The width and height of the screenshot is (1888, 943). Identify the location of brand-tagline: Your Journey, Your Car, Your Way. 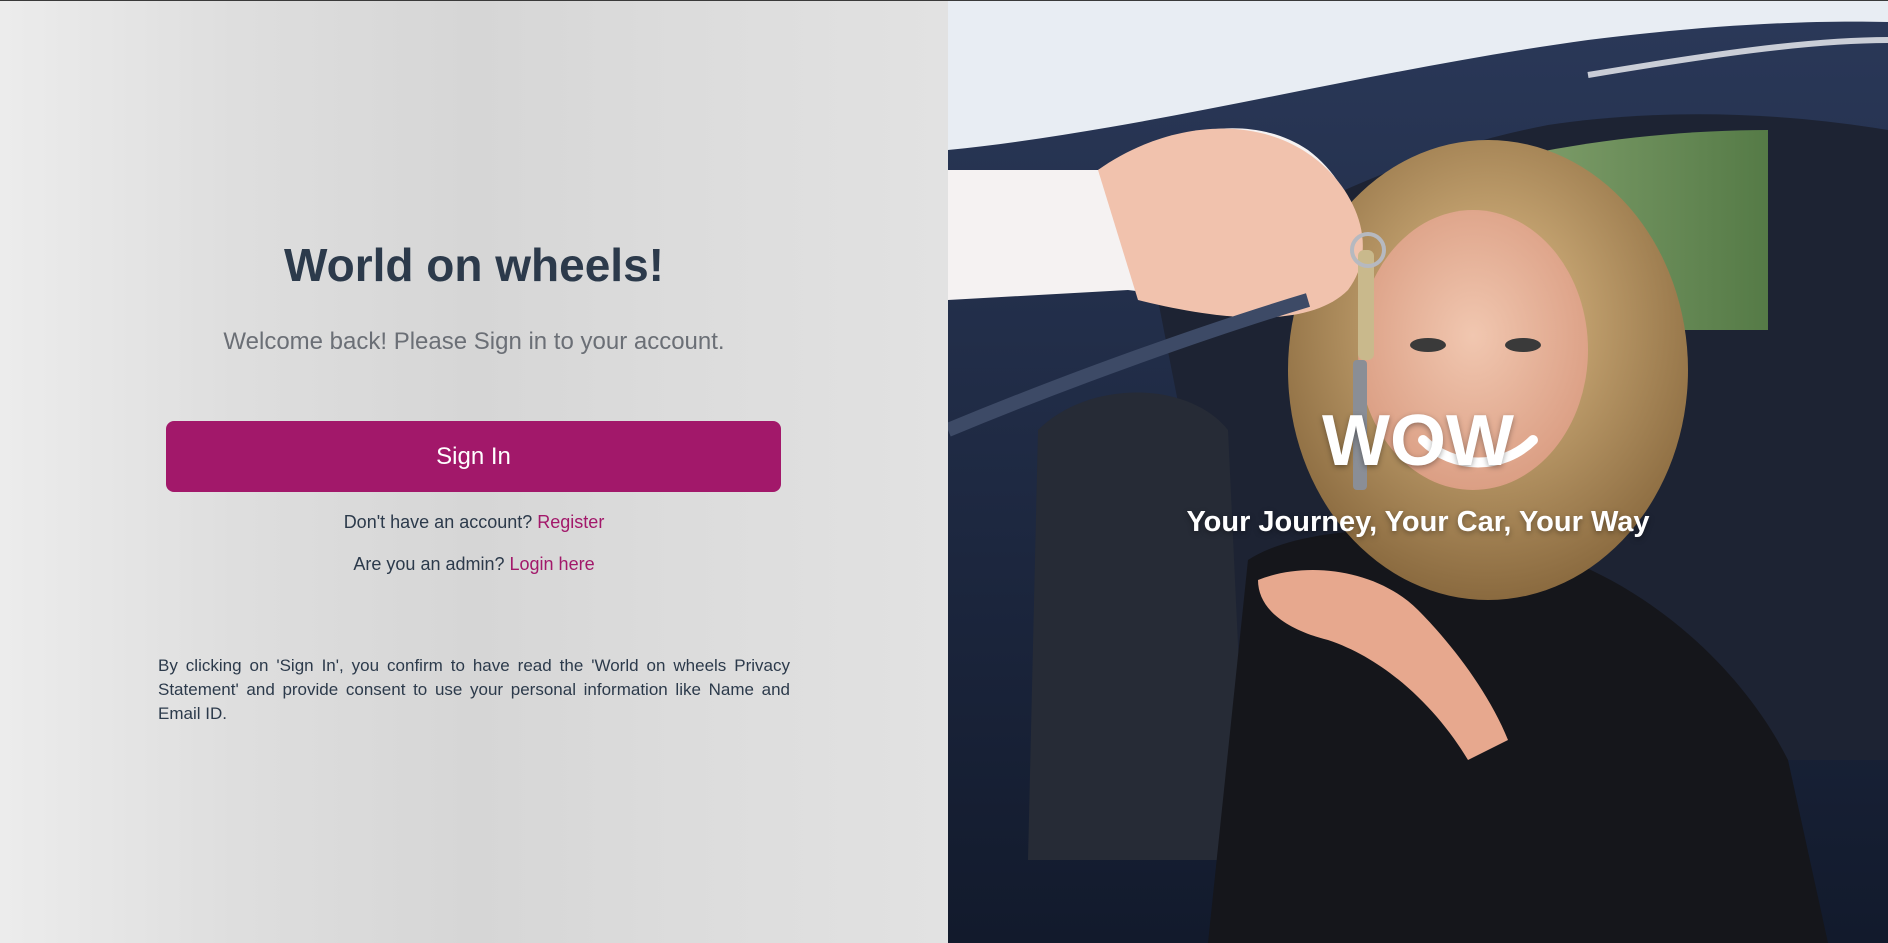
(1418, 522).